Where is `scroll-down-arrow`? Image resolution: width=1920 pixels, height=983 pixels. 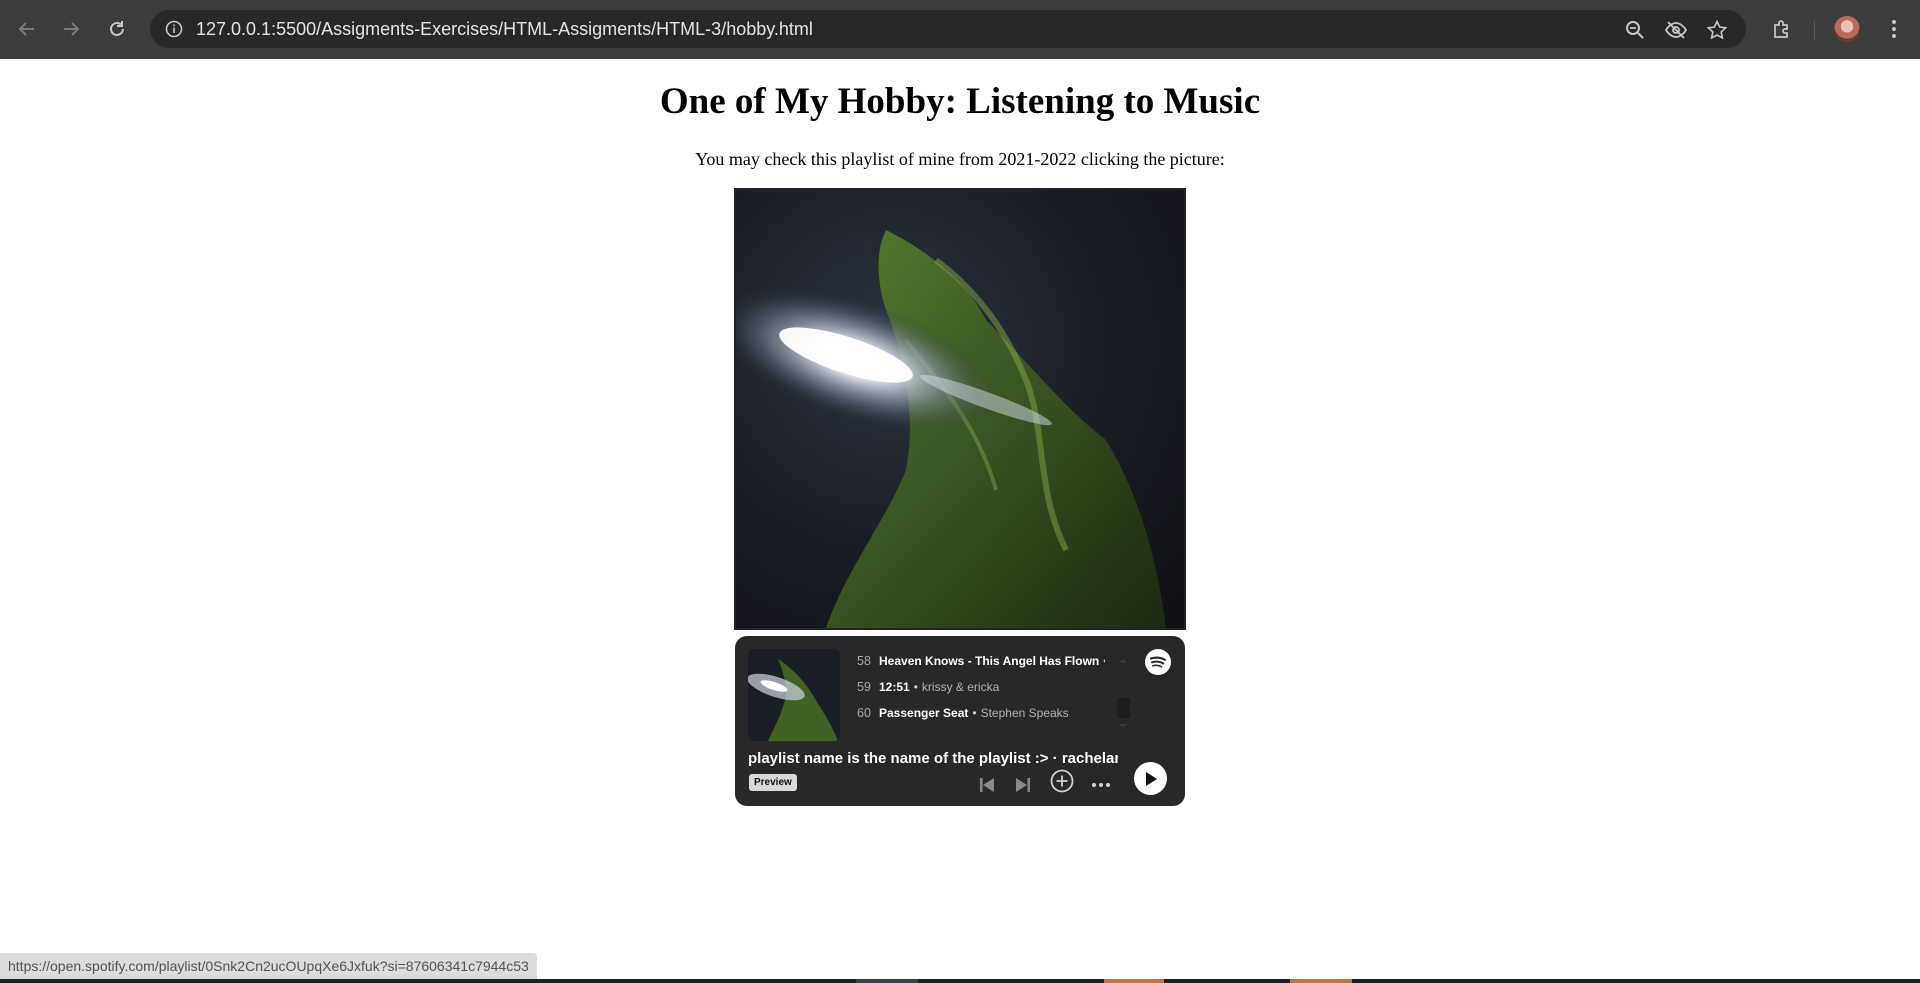 scroll-down-arrow is located at coordinates (1123, 726).